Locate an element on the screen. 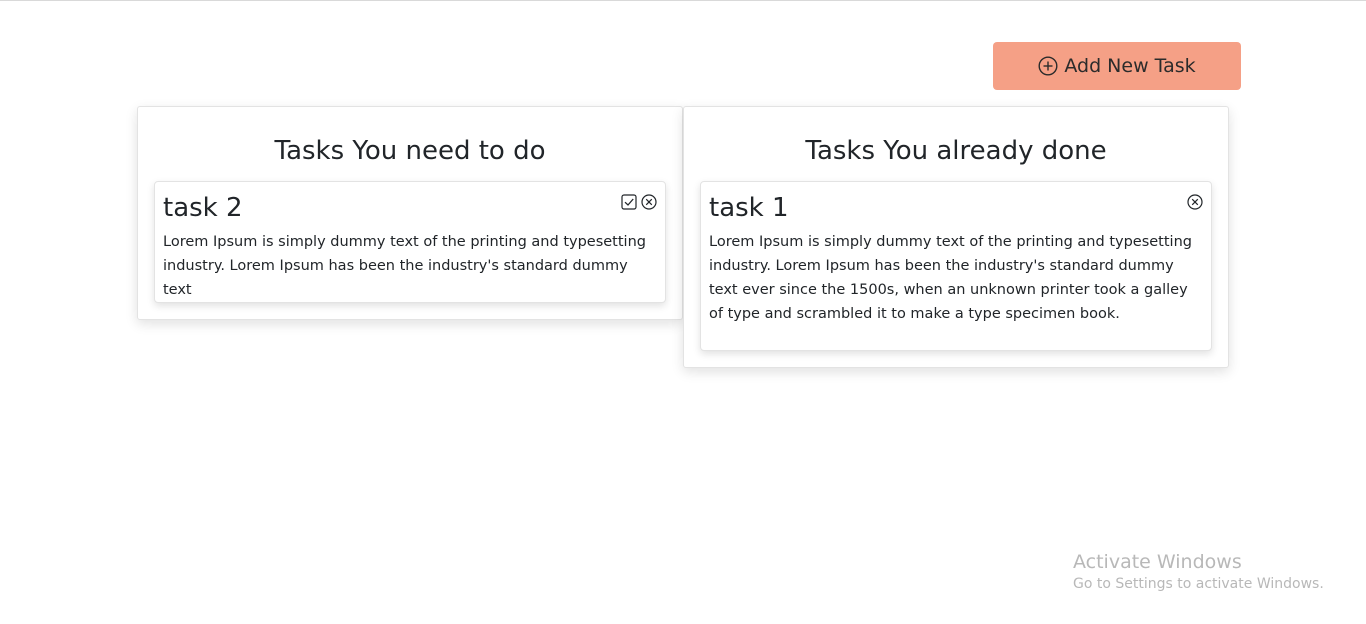  todo-panel-title: Tasks You need to do is located at coordinates (410, 151).